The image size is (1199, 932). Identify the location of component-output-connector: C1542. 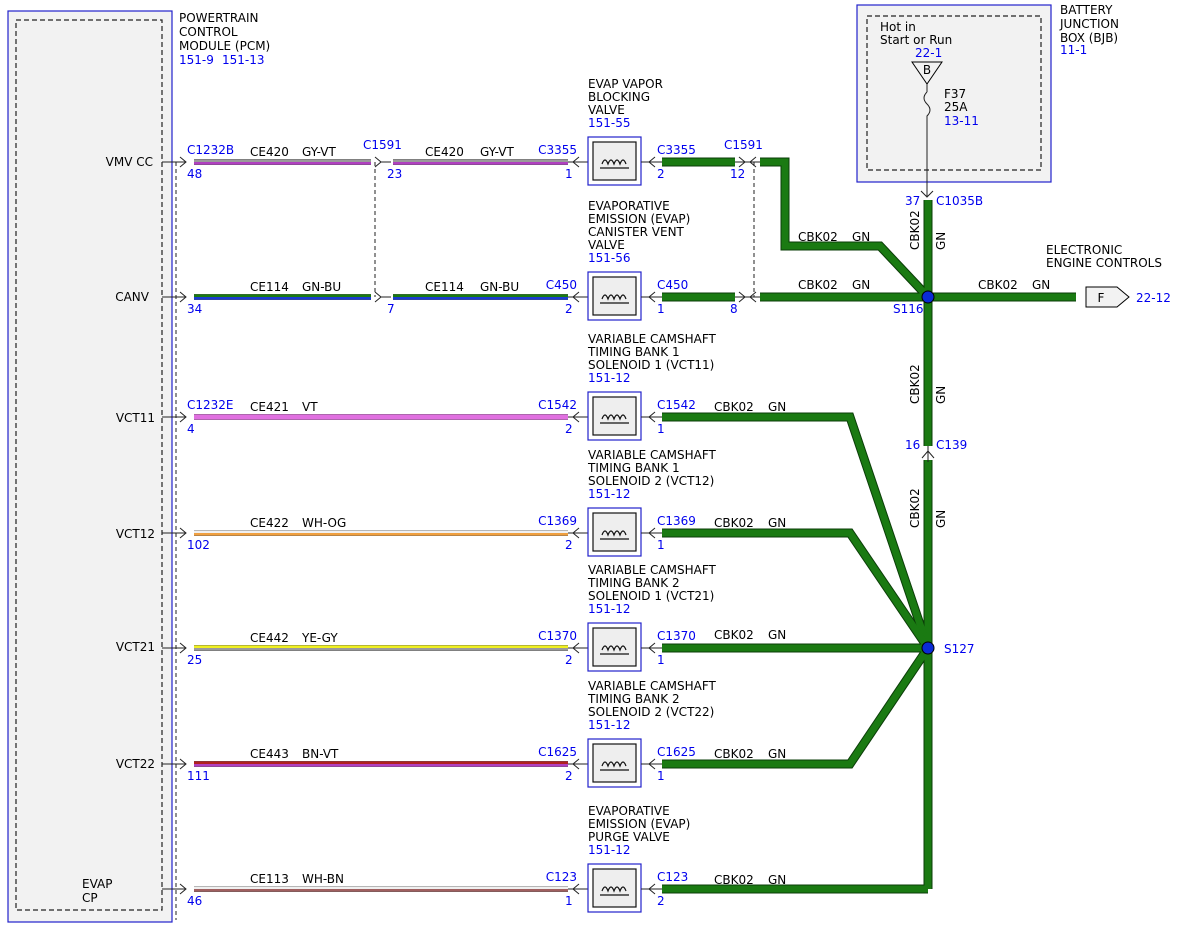
(676, 405).